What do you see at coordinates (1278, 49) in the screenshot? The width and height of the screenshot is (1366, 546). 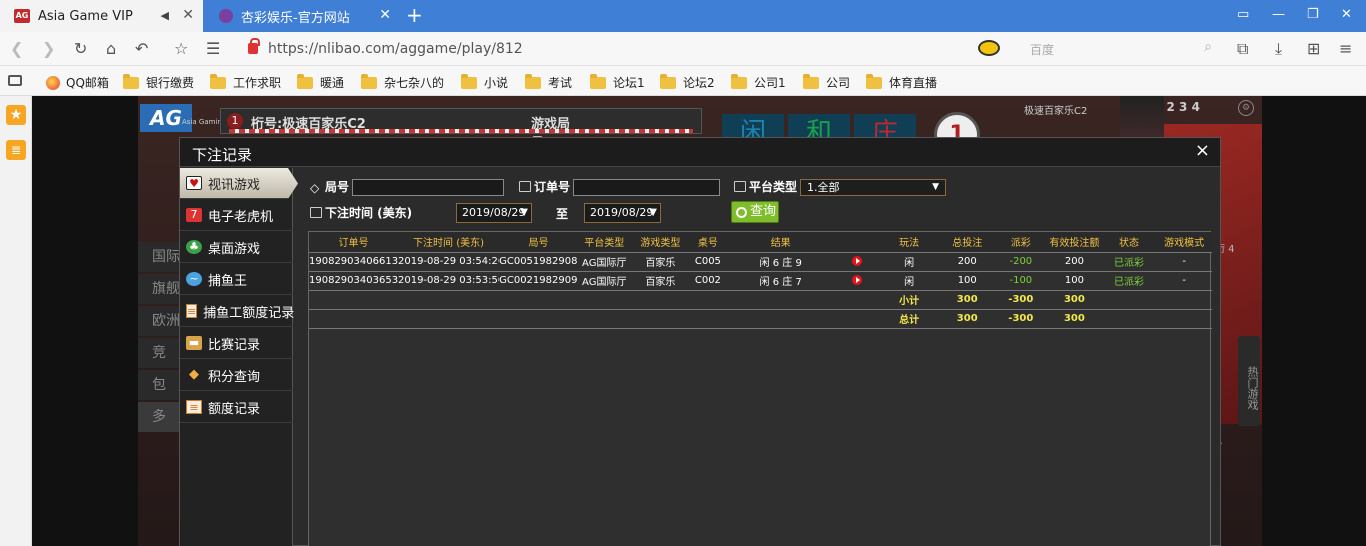 I see `download-icon: ⤓` at bounding box center [1278, 49].